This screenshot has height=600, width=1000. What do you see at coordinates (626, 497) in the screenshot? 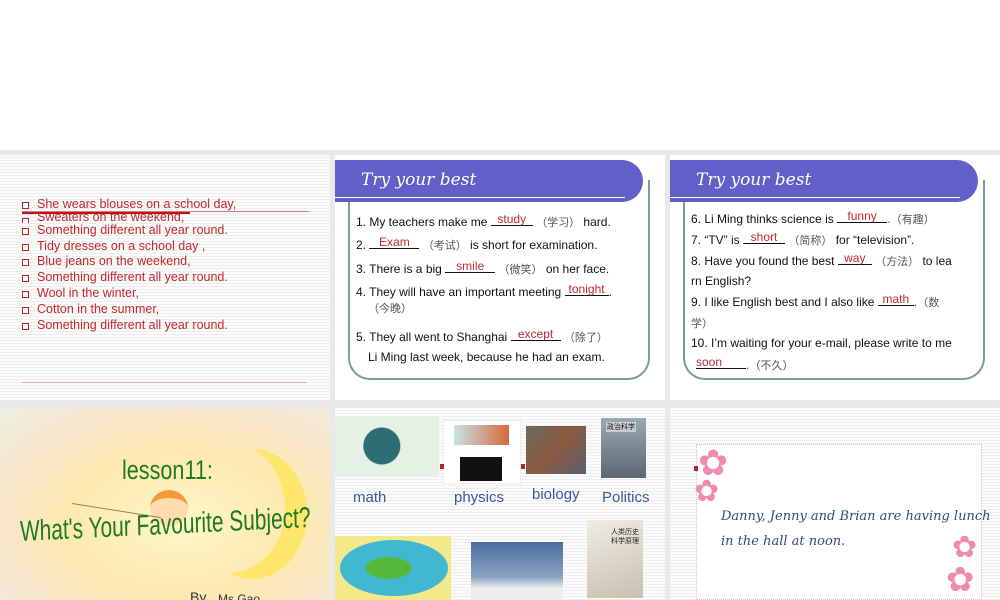
I see `subject-label-politics: Politics` at bounding box center [626, 497].